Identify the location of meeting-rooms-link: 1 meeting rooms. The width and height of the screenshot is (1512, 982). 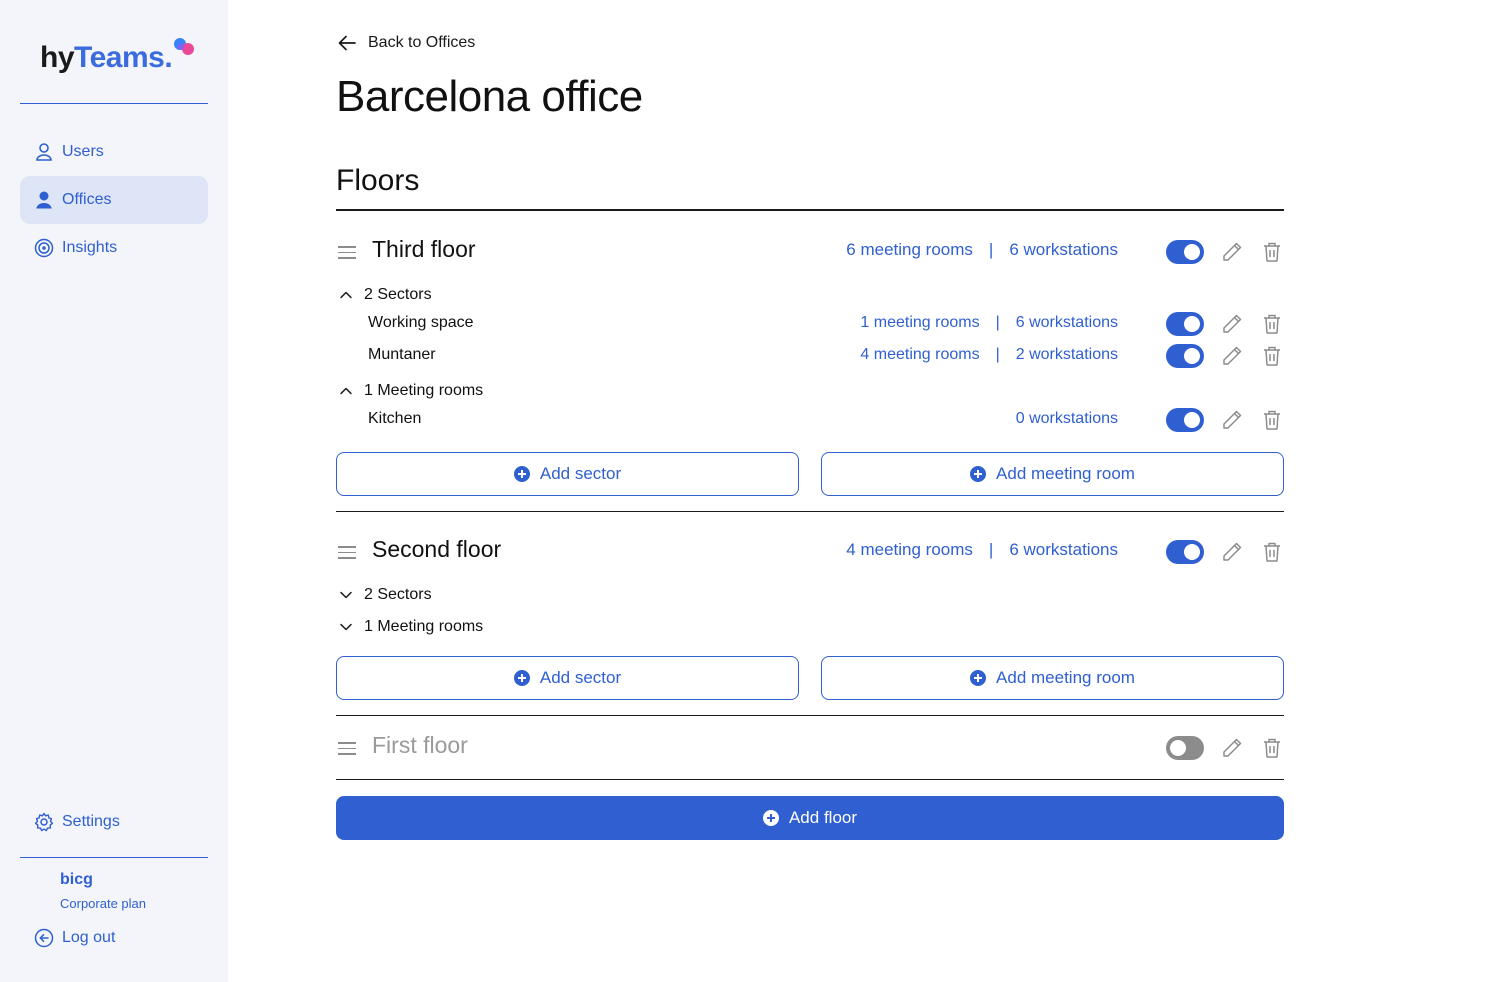
(919, 323).